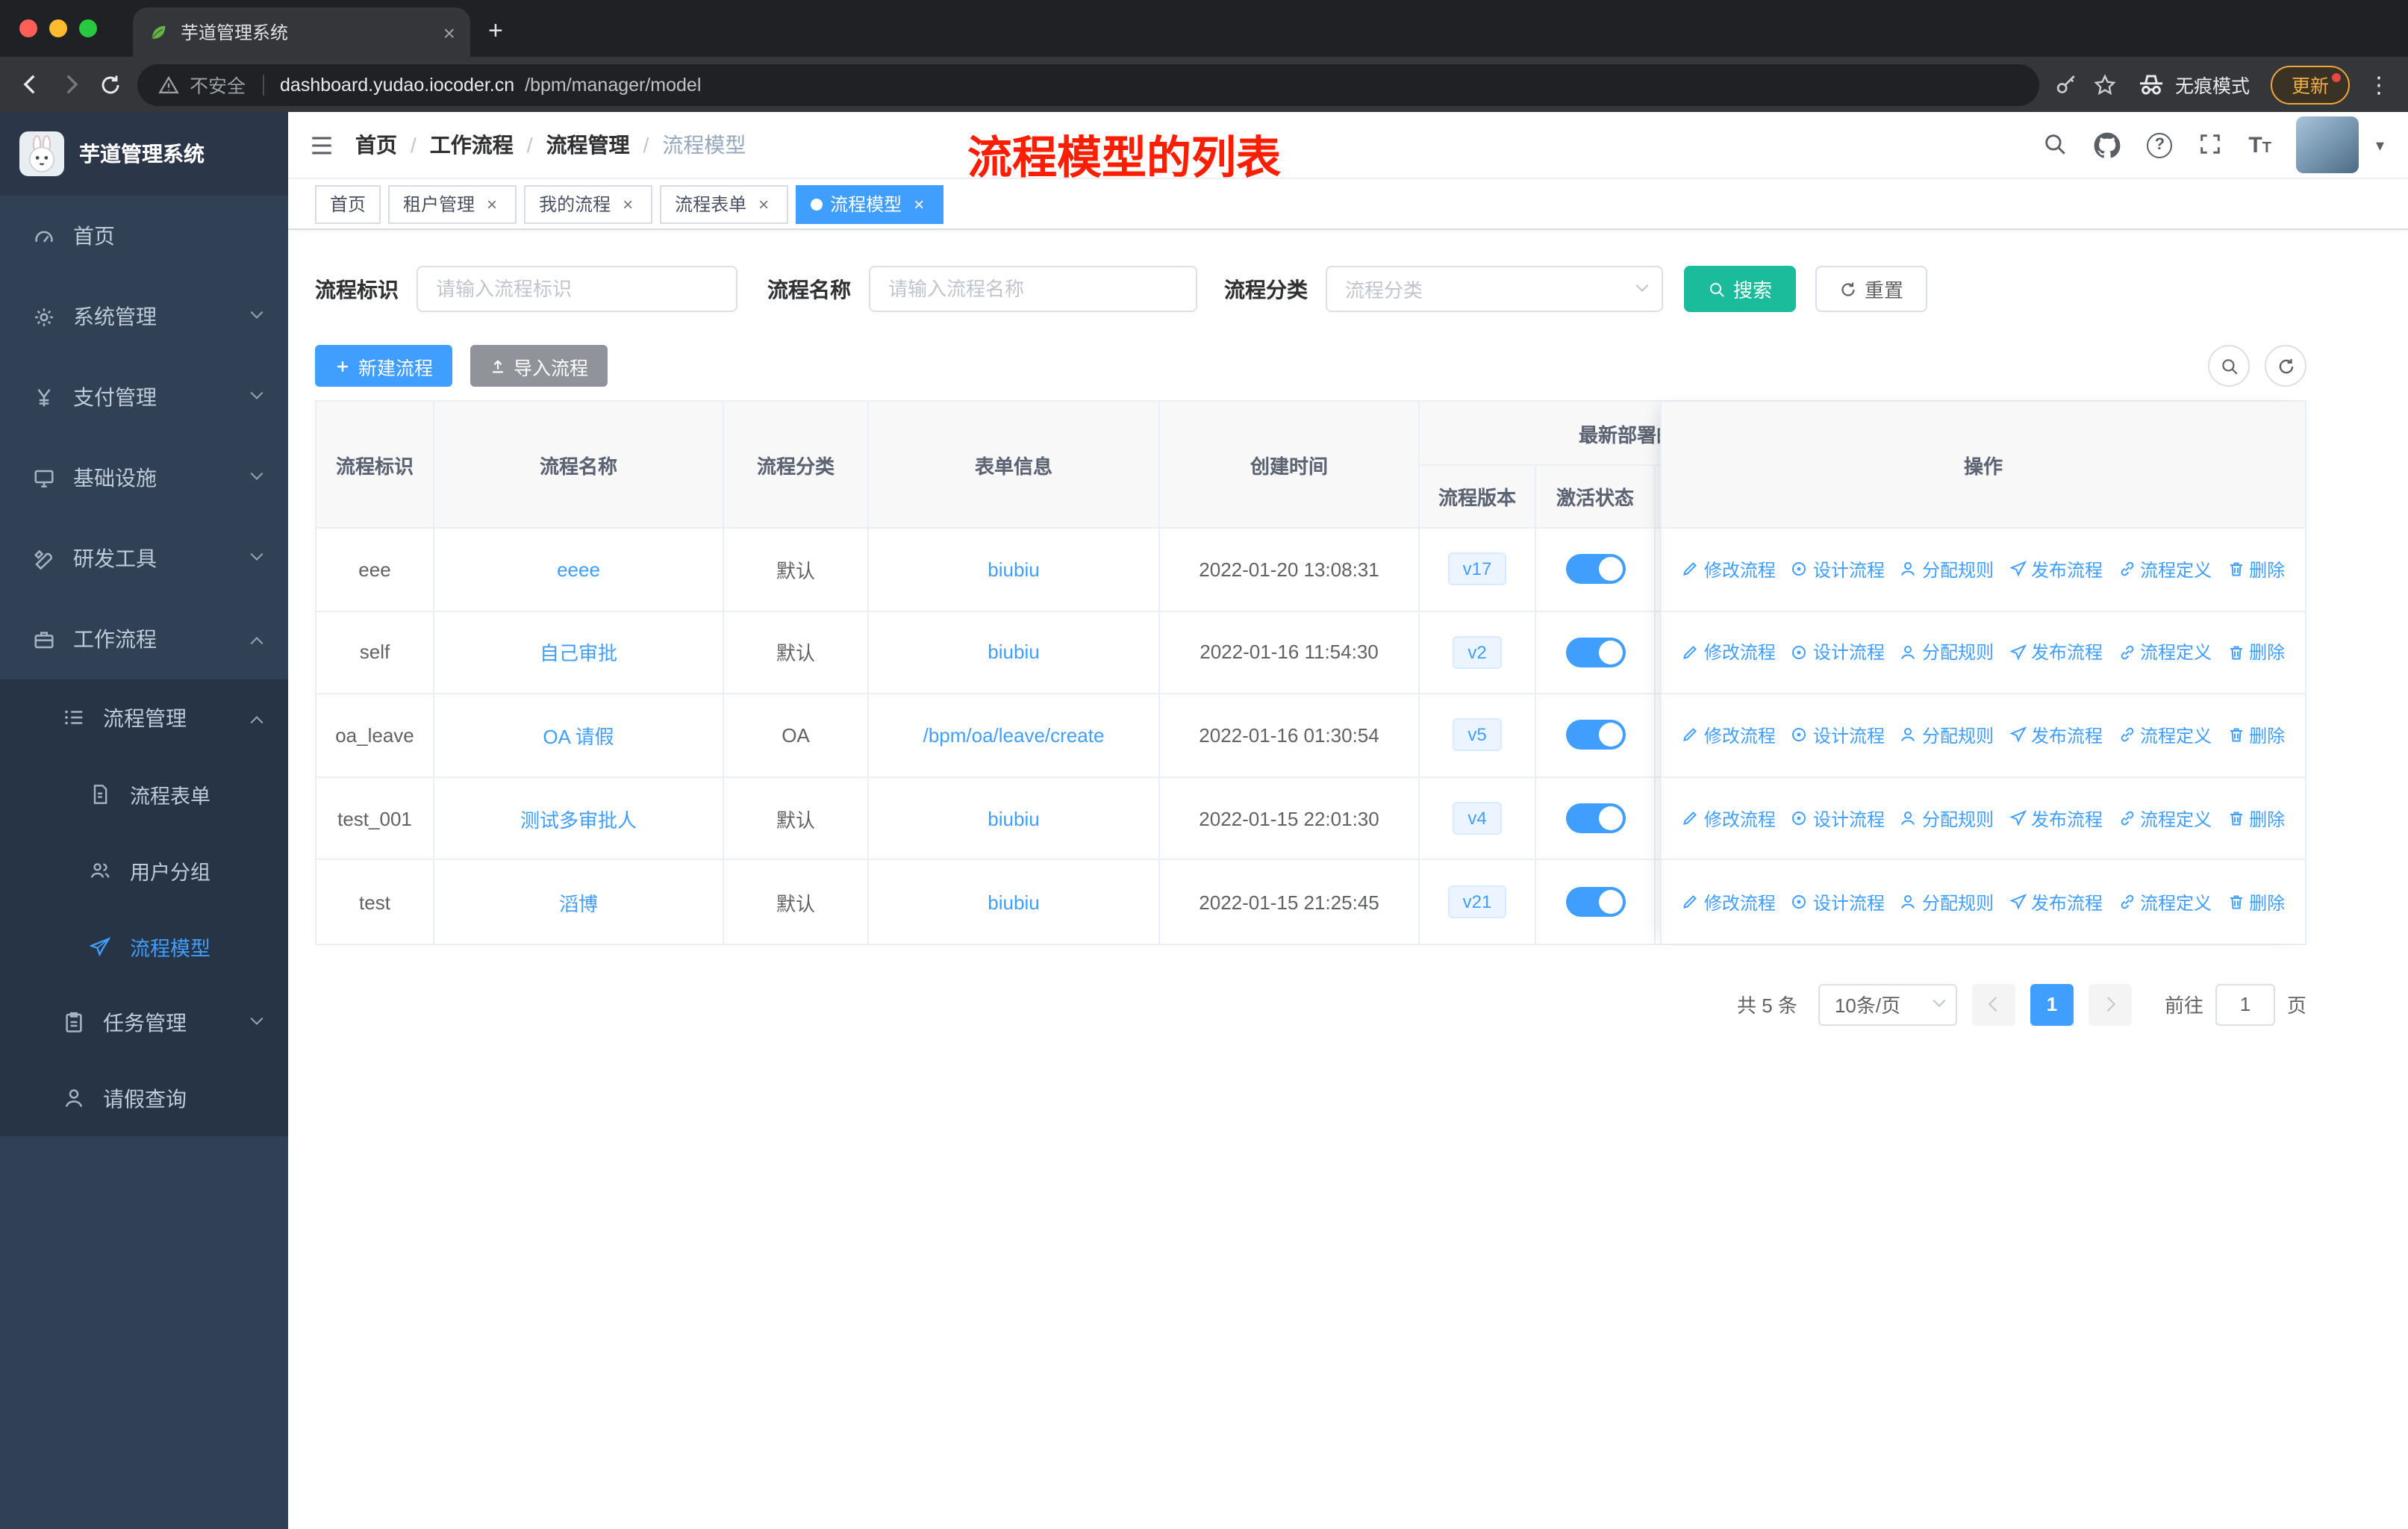 This screenshot has height=1529, width=2408. Describe the element at coordinates (724, 203) in the screenshot. I see `tag-process-form: 流程表单 ×` at that location.